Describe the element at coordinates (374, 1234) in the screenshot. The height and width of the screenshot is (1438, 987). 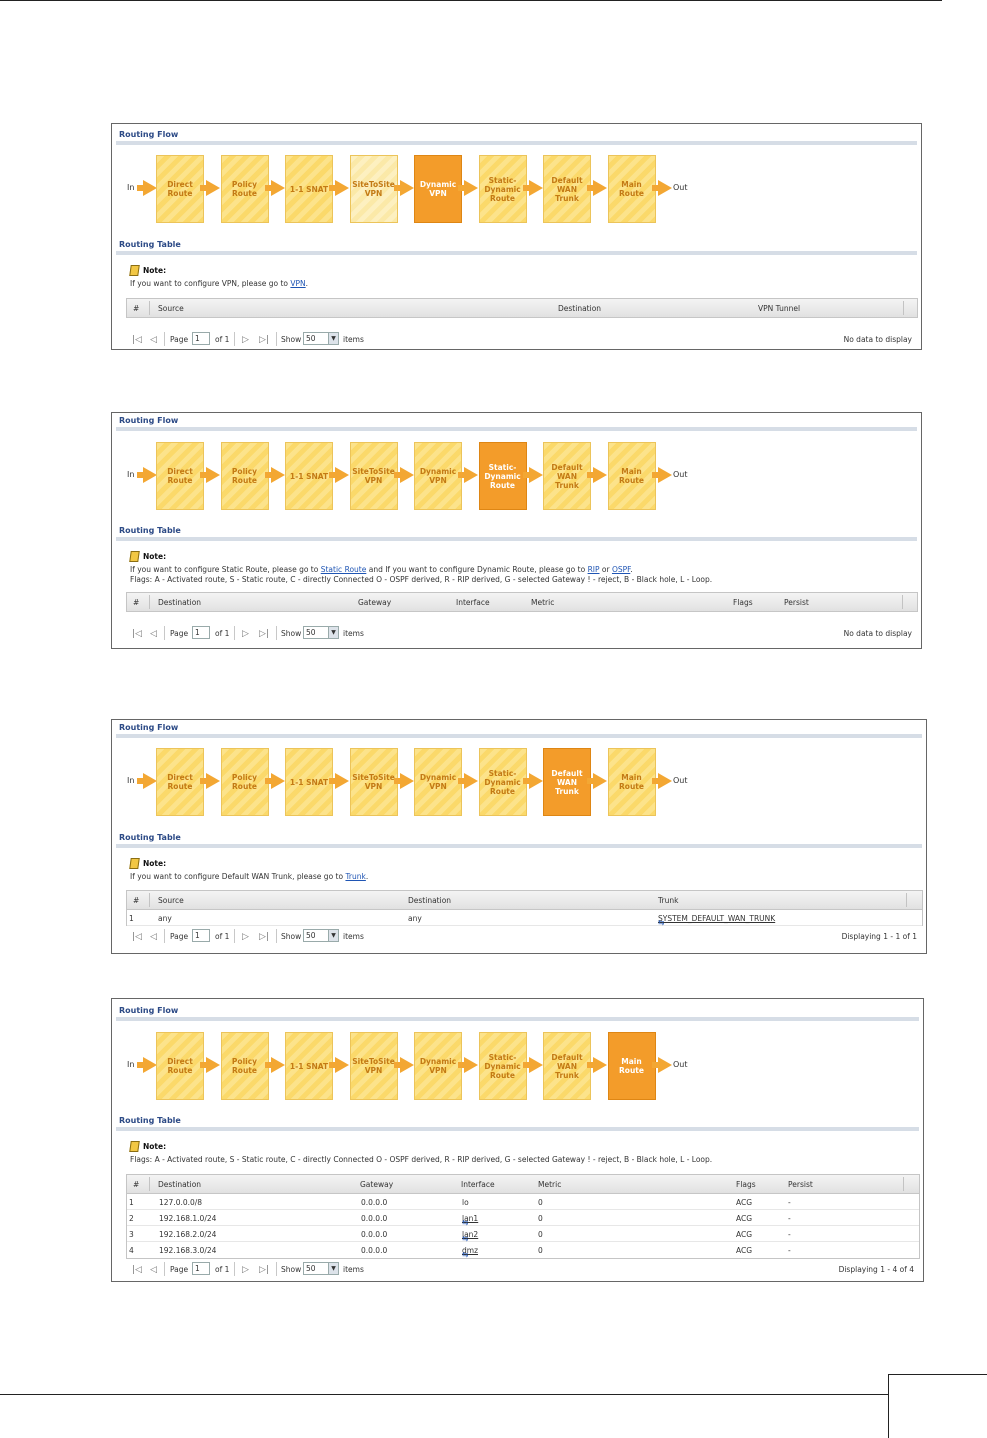
I see `row-gateway: 0.0.0.0` at that location.